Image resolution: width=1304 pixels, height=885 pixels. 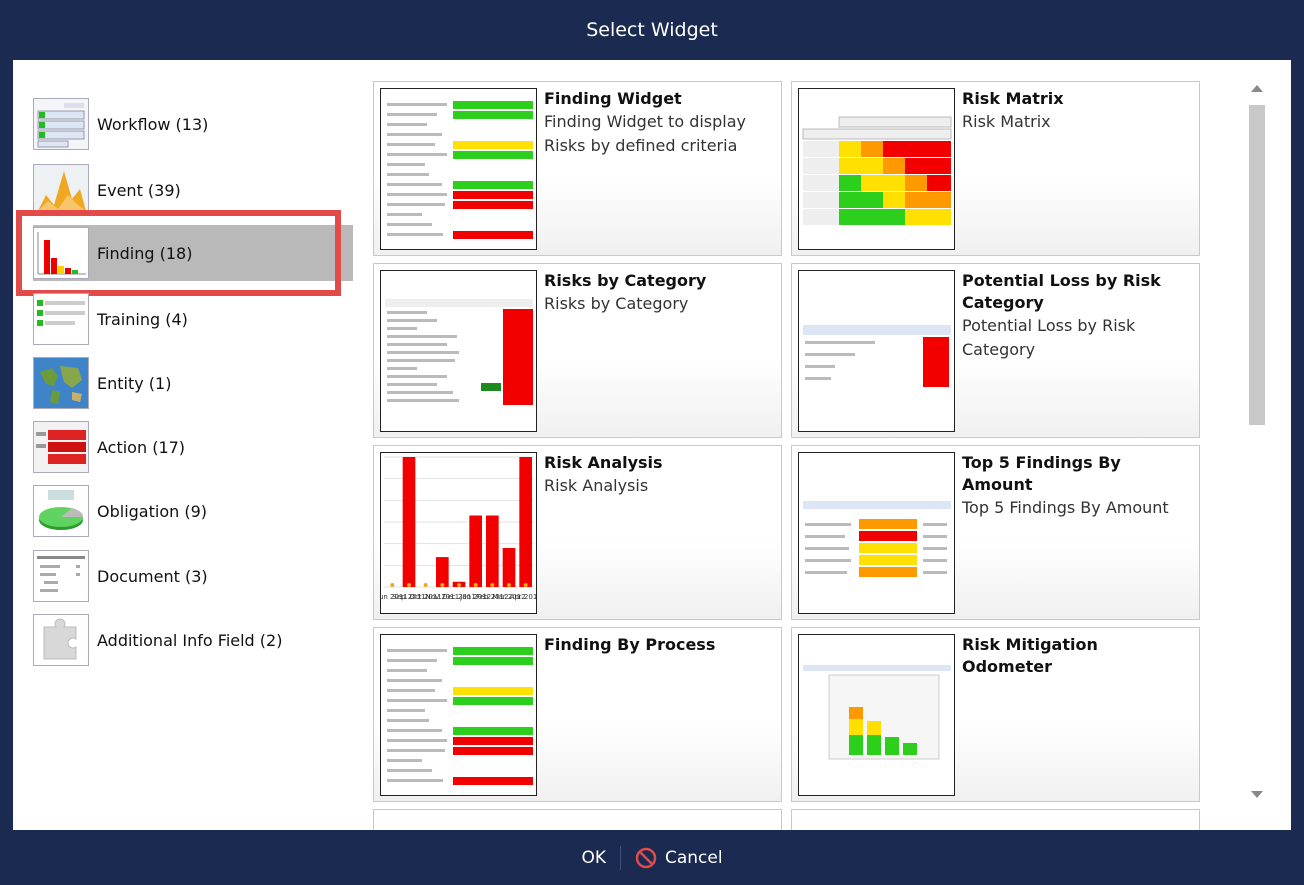 What do you see at coordinates (153, 124) in the screenshot?
I see `category-label: Workflow (13)` at bounding box center [153, 124].